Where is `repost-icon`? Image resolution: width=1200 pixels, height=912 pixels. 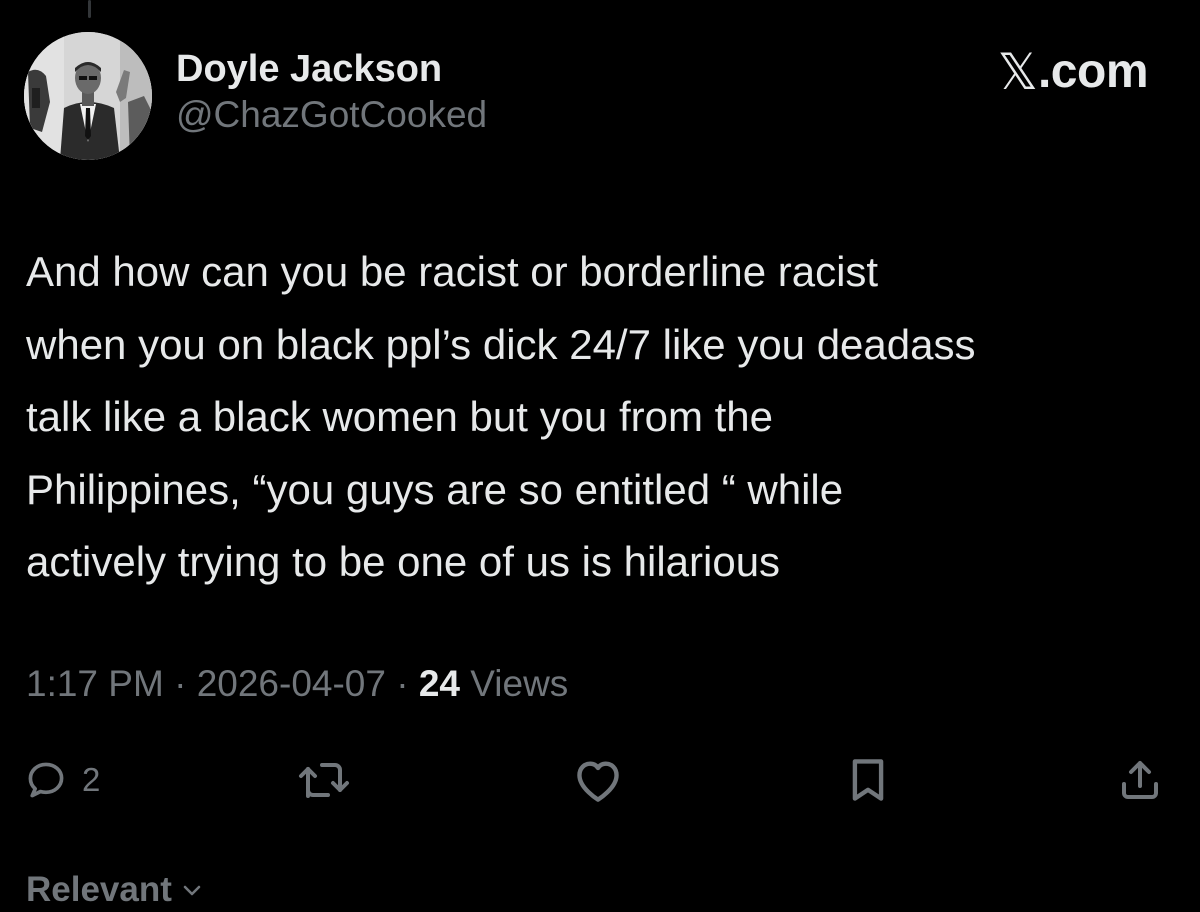
repost-icon is located at coordinates (324, 780).